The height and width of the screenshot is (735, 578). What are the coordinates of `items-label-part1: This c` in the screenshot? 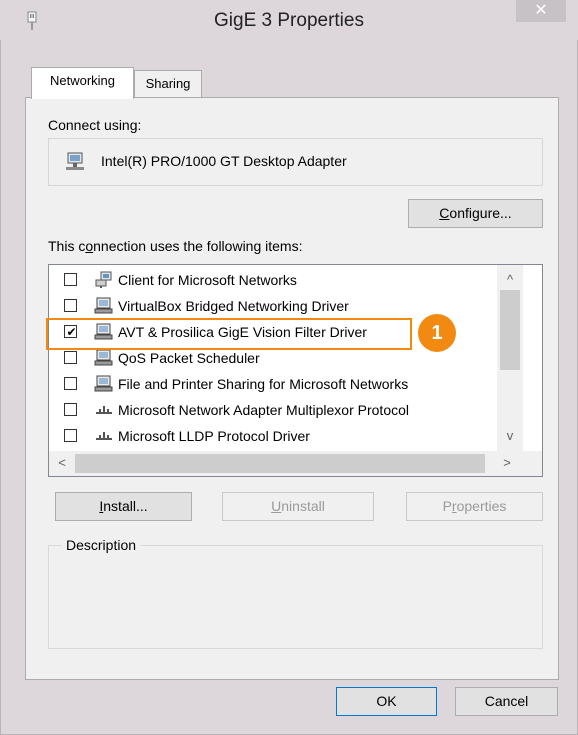 It's located at (67, 246).